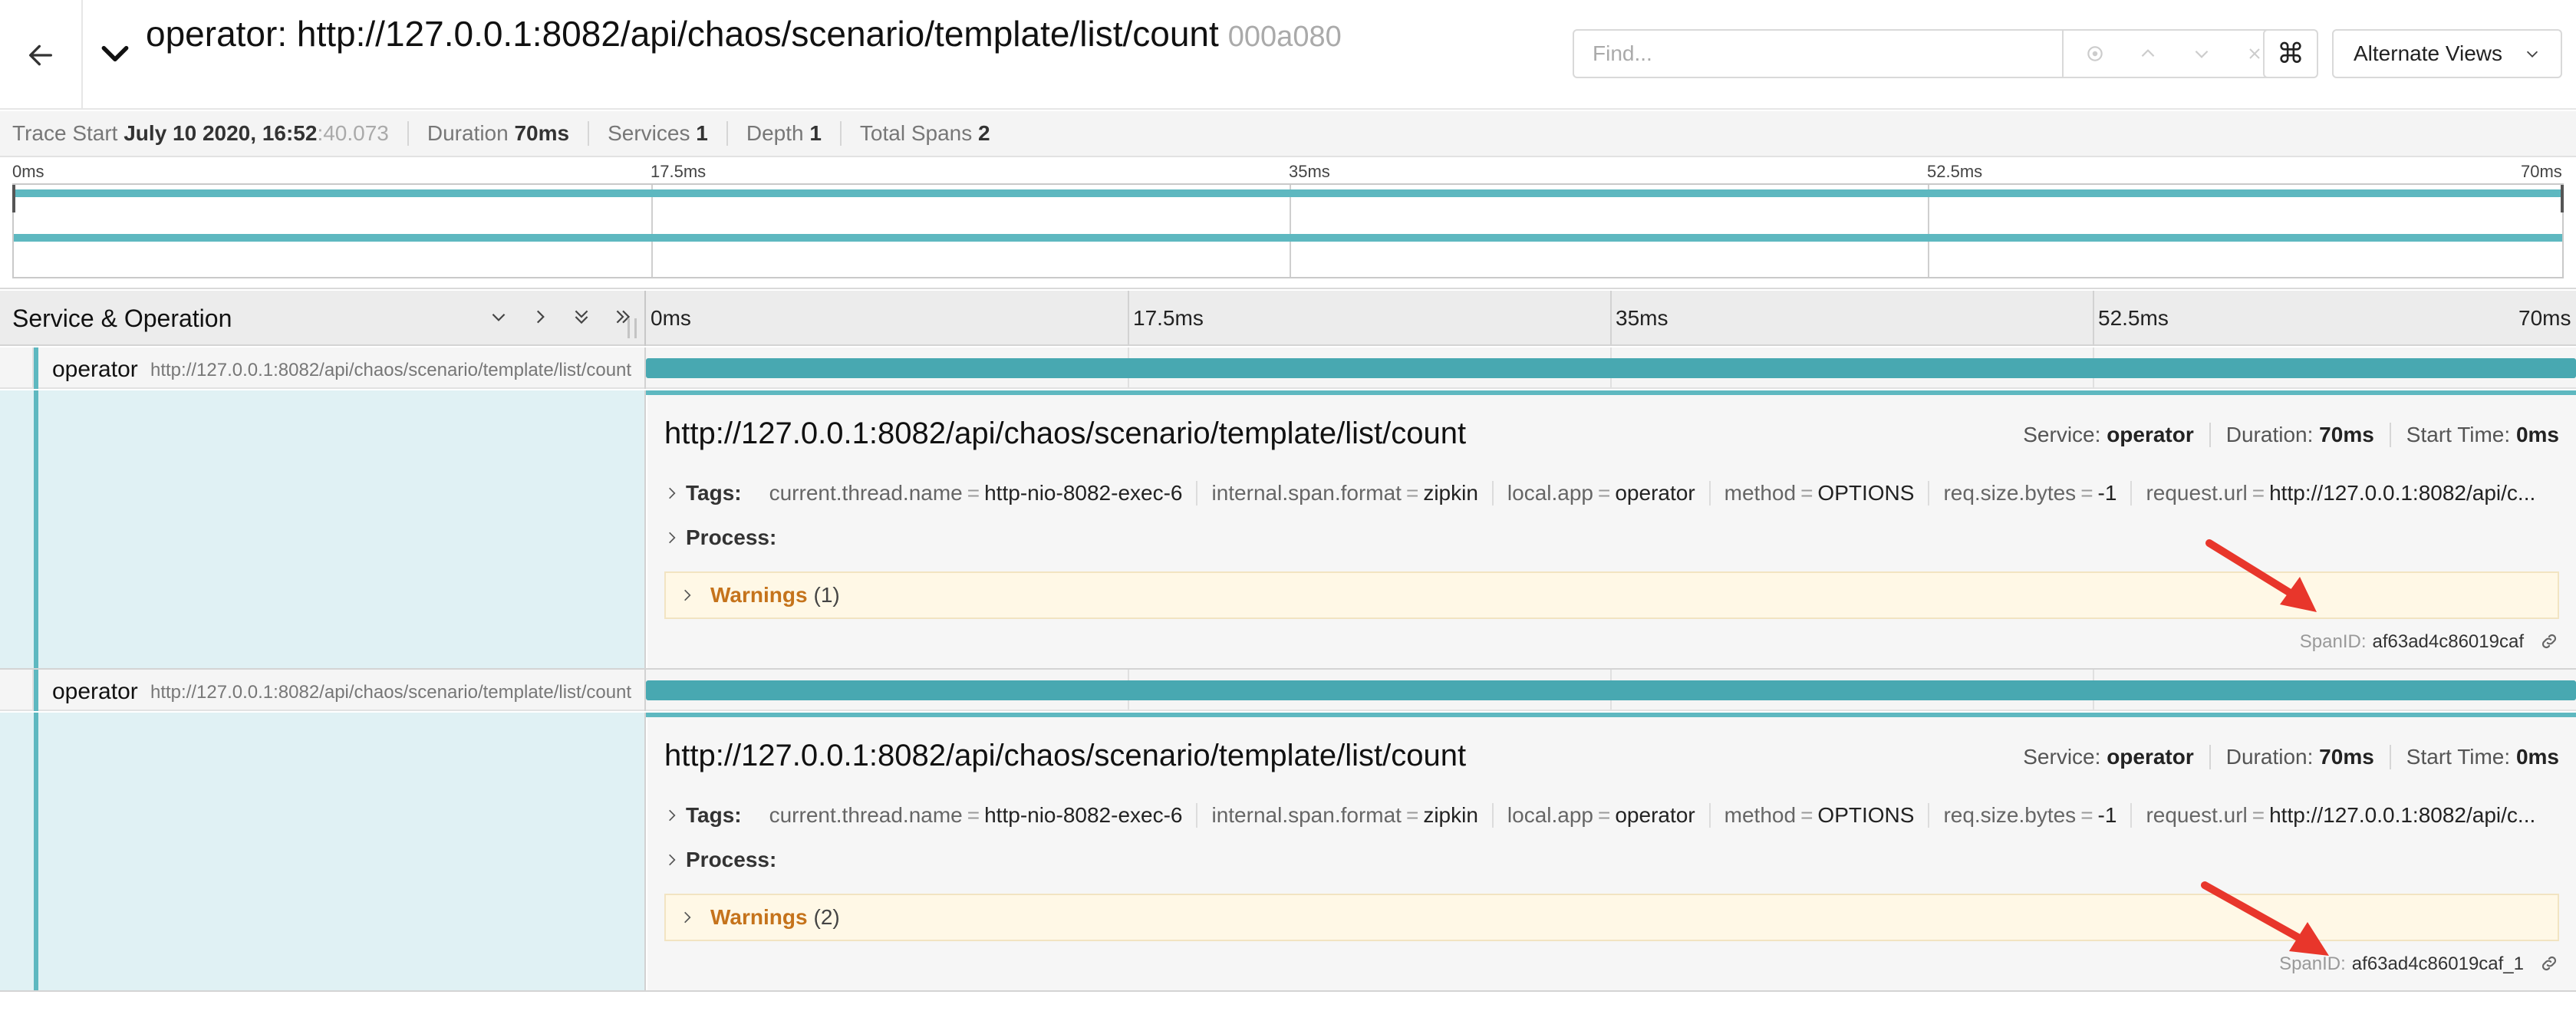 The height and width of the screenshot is (1011, 2576). What do you see at coordinates (122, 318) in the screenshot?
I see `service-operation-title: Service & Operation` at bounding box center [122, 318].